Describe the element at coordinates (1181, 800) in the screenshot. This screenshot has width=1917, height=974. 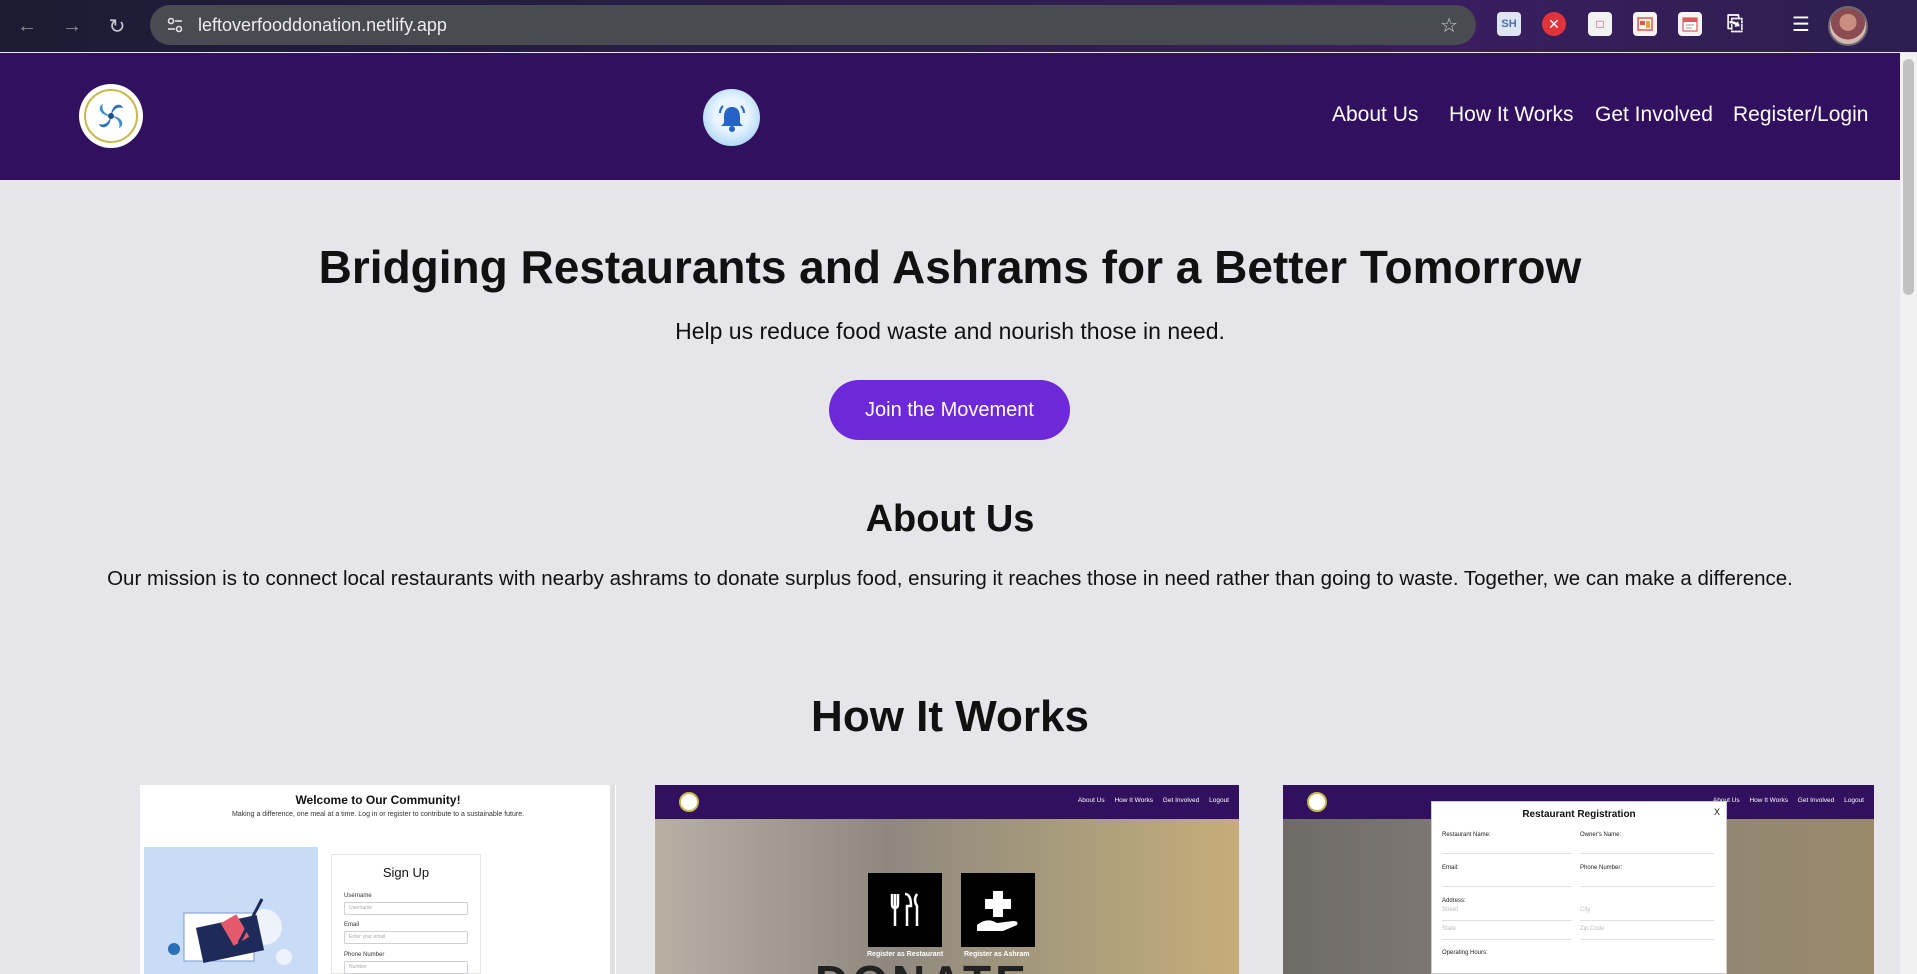
I see `card2-nav-involved: Get Involved` at that location.